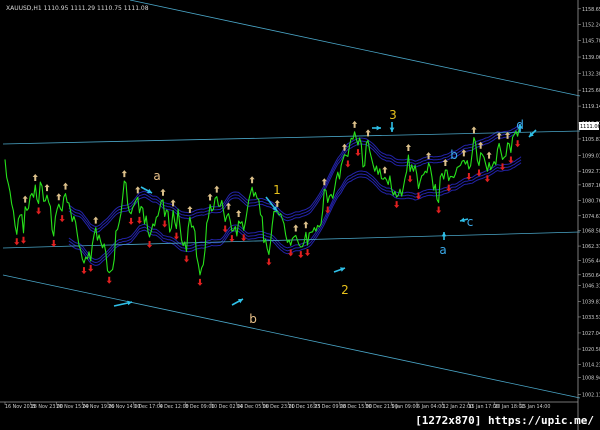  What do you see at coordinates (591, 140) in the screenshot?
I see `y-tick-label: 1105.81` at bounding box center [591, 140].